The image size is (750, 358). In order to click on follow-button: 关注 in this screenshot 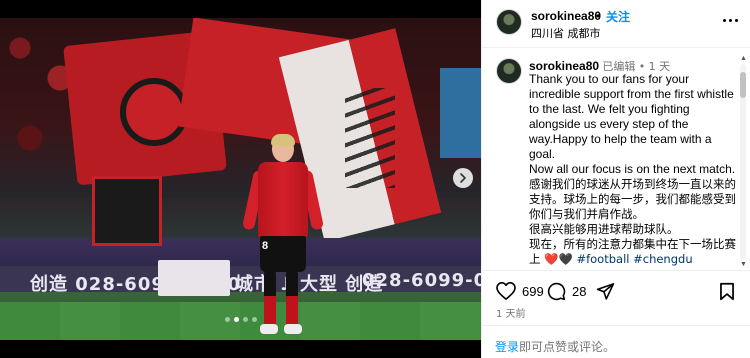, I will do `click(618, 16)`.